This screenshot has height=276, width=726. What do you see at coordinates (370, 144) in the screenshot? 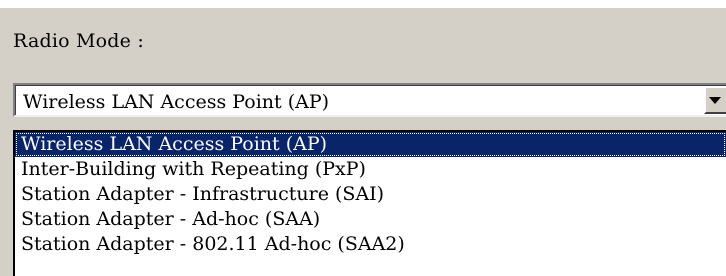
I see `option-ap: Wireless LAN Access Point (AP)` at bounding box center [370, 144].